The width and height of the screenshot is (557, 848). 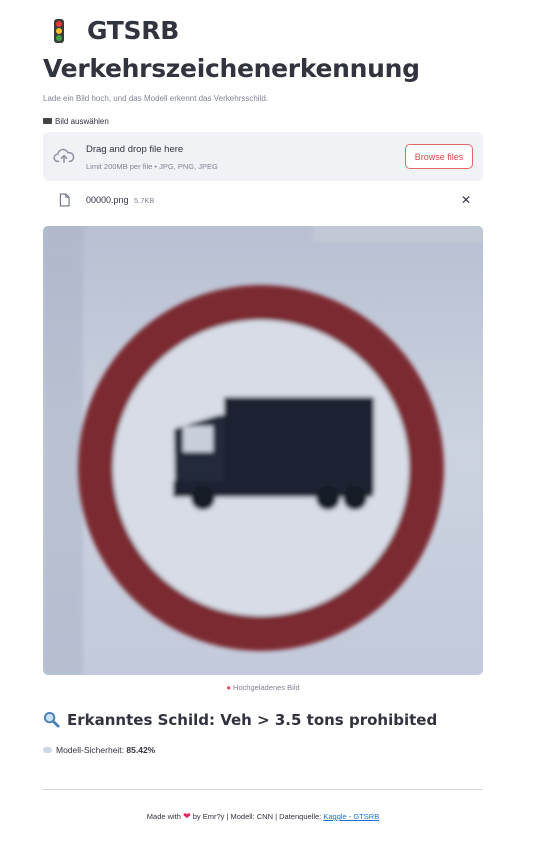 I want to click on image-caption-text: Hochgeladenes Bild, so click(x=266, y=687).